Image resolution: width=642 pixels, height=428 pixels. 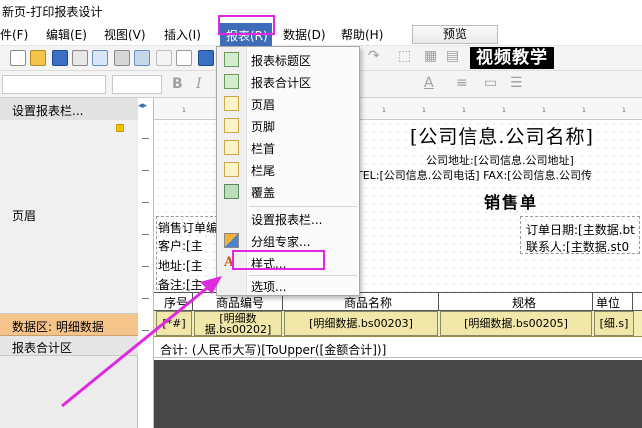 What do you see at coordinates (398, 348) in the screenshot?
I see `total-row: 合计: (人民币大写)[ToUpper([金额合计])]` at bounding box center [398, 348].